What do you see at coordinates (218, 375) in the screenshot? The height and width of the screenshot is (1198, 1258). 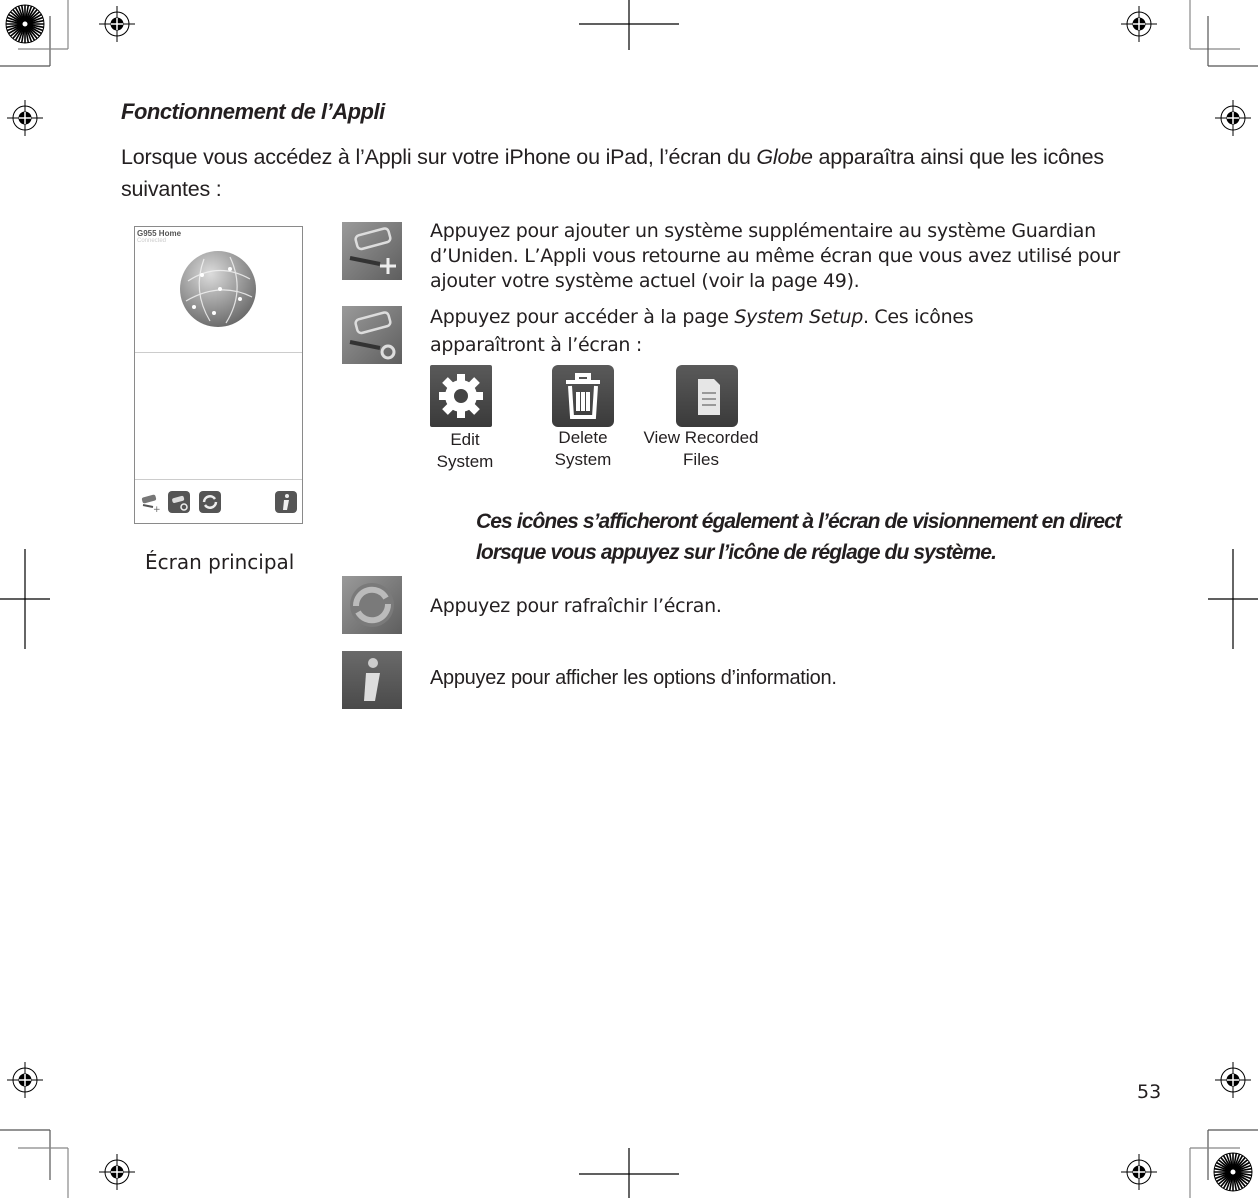 I see `main-screen-screenshot: G955 Home Connected +` at bounding box center [218, 375].